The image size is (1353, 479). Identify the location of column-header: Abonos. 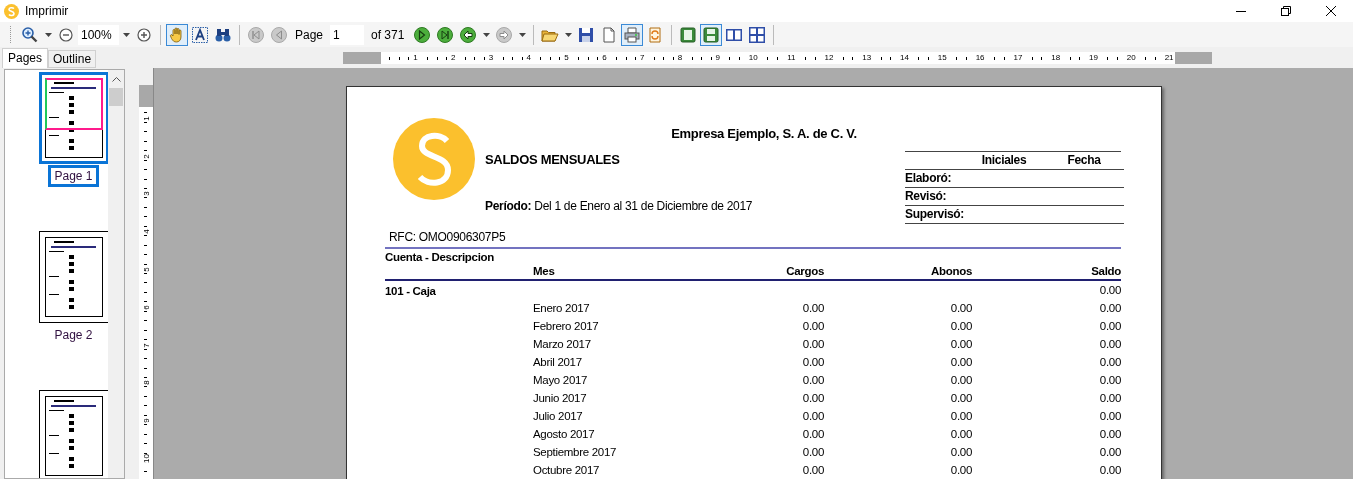
(898, 272).